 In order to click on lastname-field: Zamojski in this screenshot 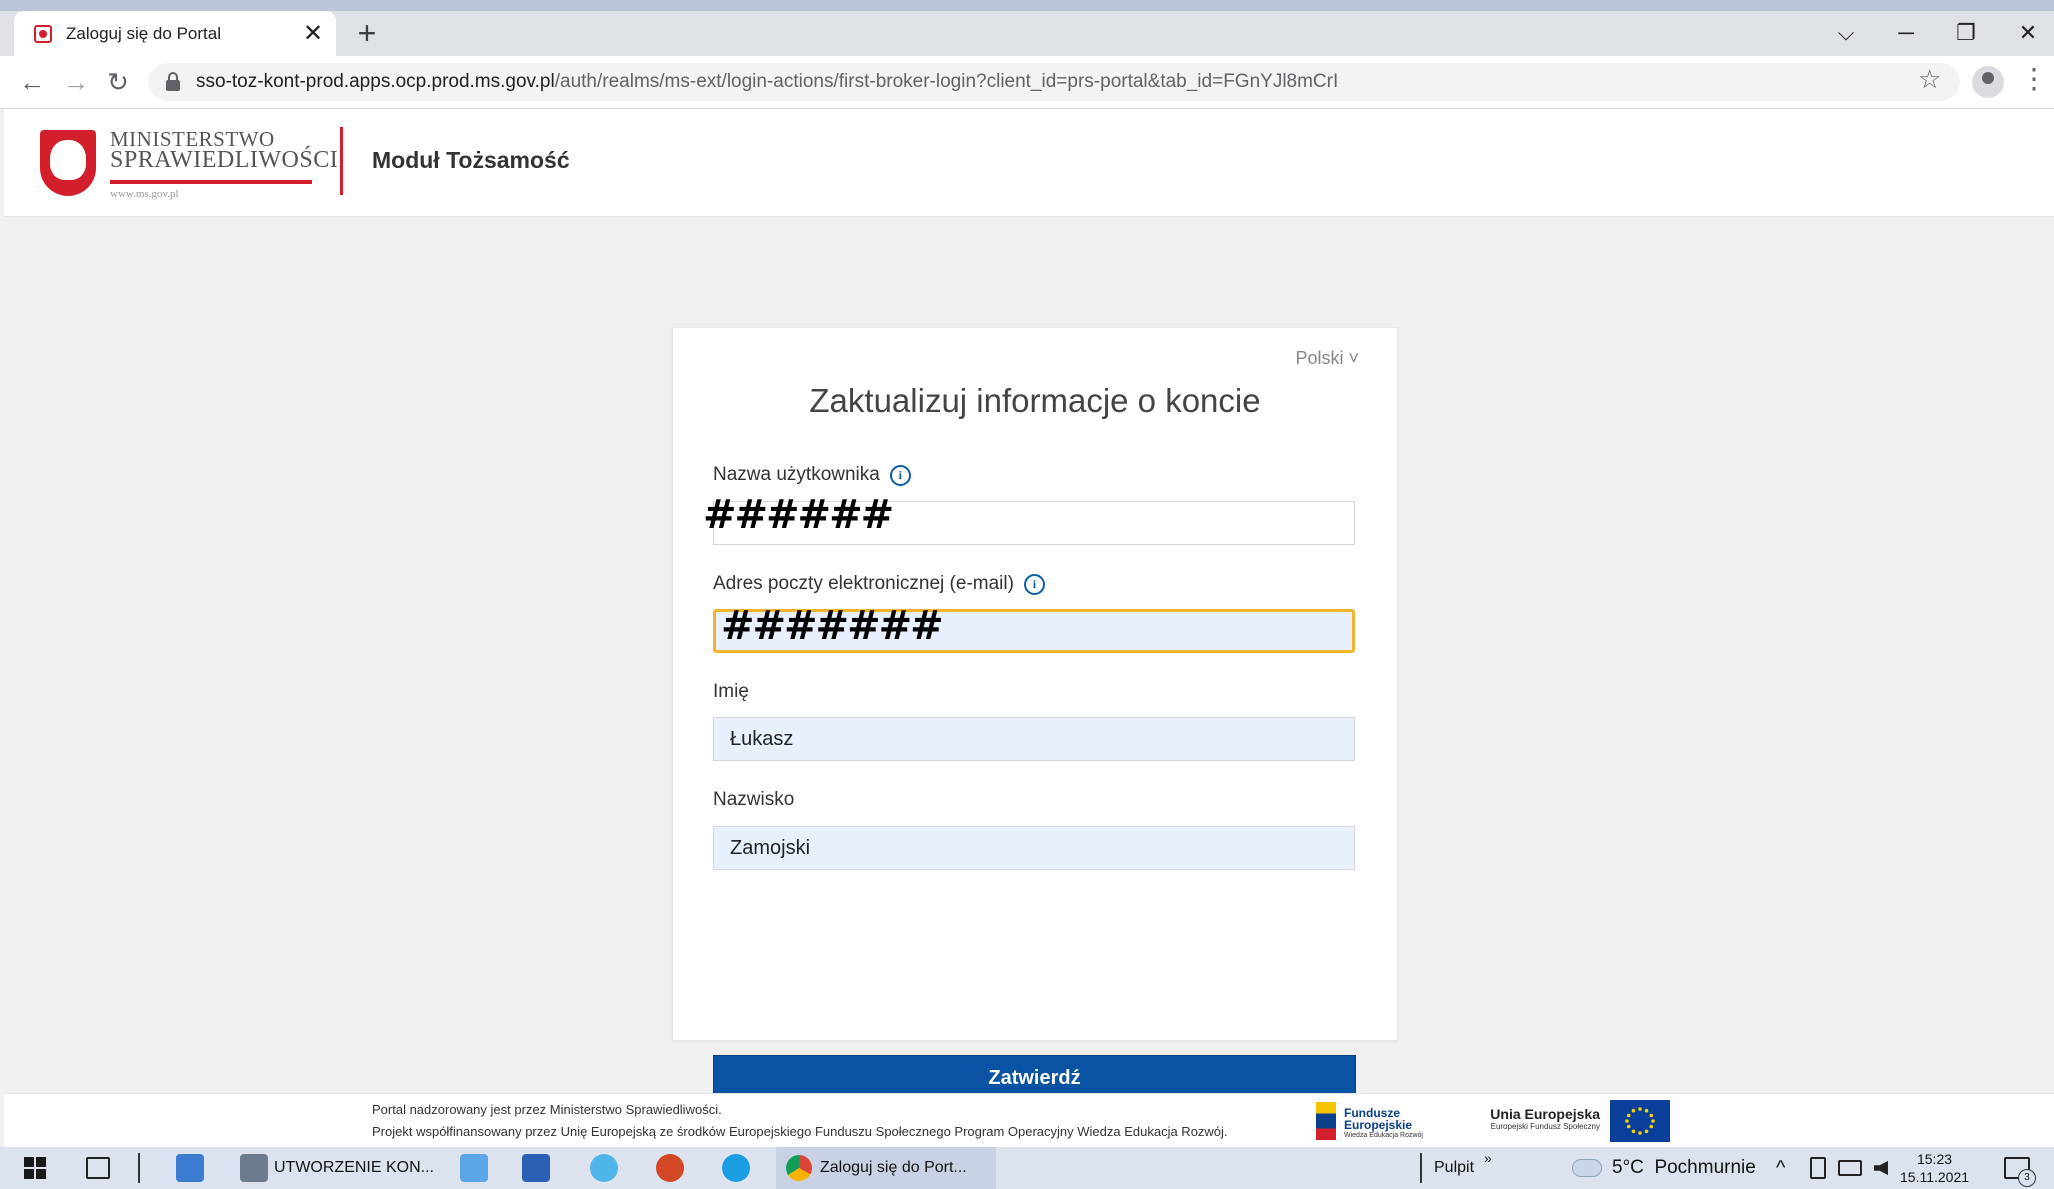, I will do `click(1034, 848)`.